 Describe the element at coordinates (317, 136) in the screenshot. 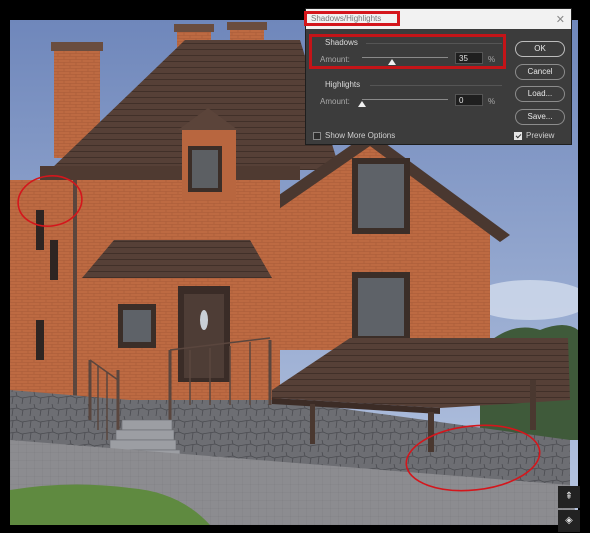

I see `show-more-options-checkbox` at that location.